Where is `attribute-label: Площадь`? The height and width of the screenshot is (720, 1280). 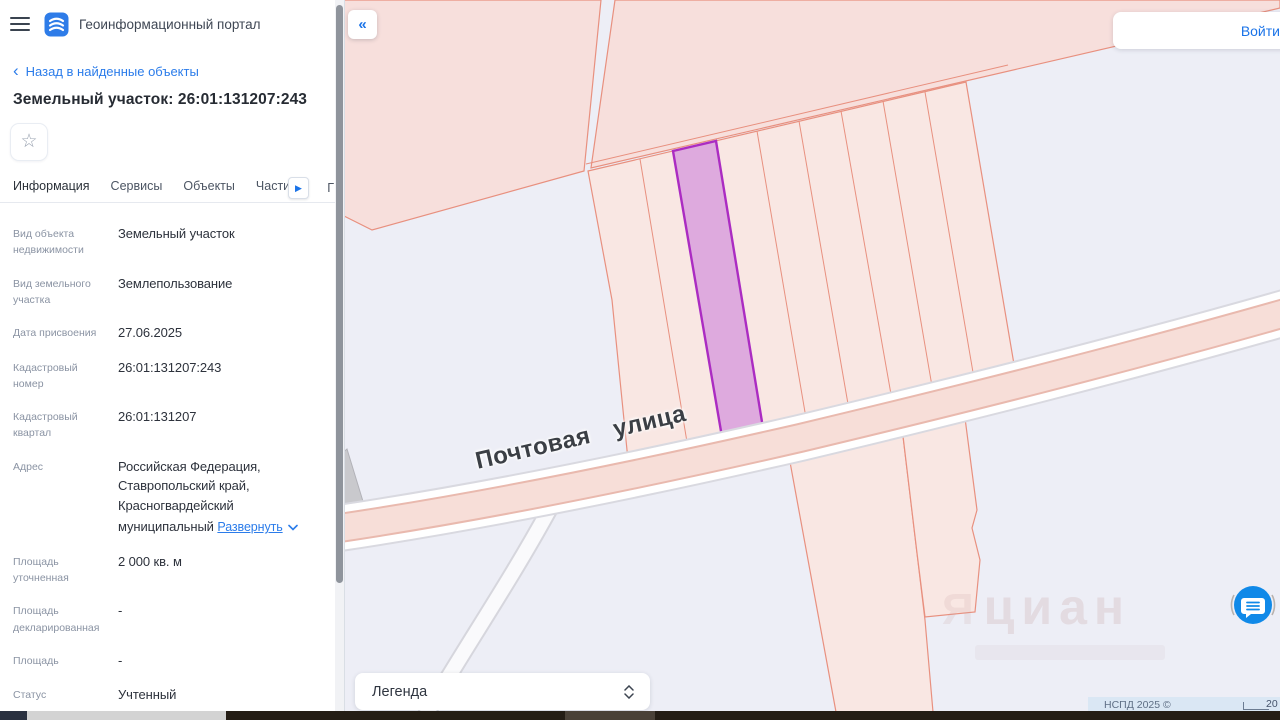 attribute-label: Площадь is located at coordinates (36, 660).